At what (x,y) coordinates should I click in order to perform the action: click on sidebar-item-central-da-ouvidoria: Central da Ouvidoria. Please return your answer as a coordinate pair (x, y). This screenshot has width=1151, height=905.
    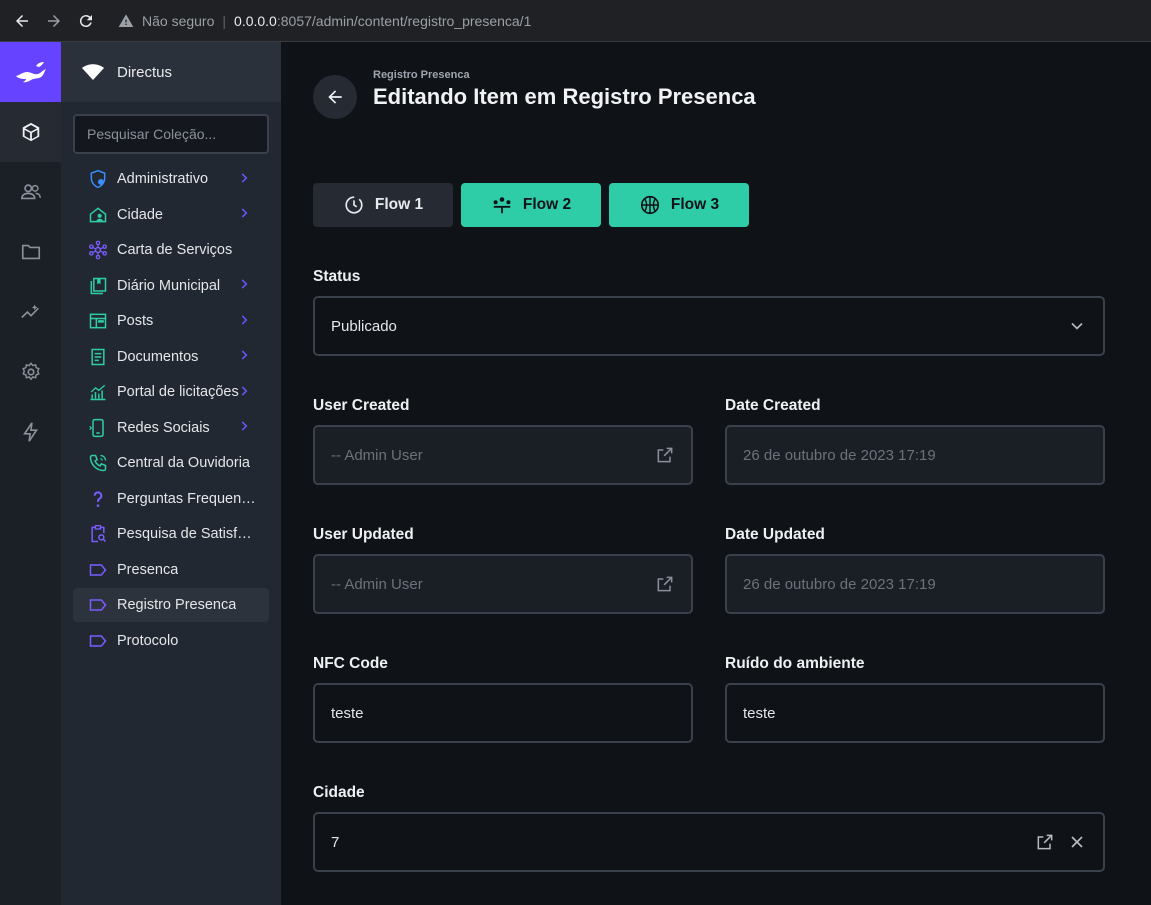
    Looking at the image, I should click on (171, 463).